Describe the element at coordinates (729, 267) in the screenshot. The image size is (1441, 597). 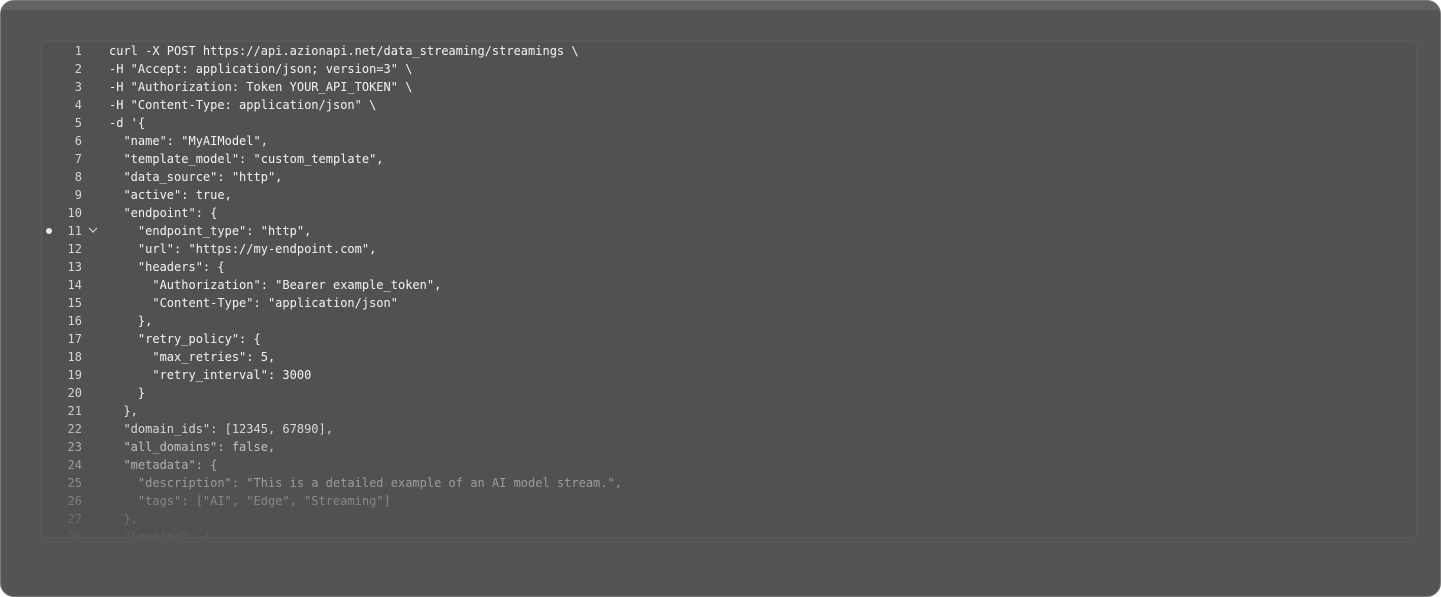
I see `code-line: 13 "headers": {` at that location.